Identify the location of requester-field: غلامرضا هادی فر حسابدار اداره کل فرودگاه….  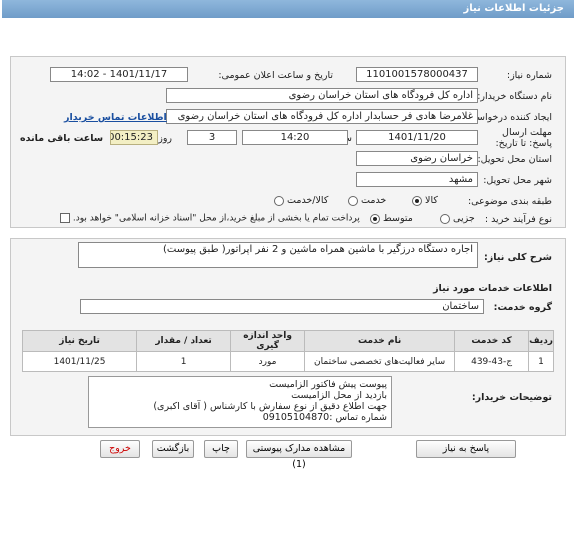
(322, 116).